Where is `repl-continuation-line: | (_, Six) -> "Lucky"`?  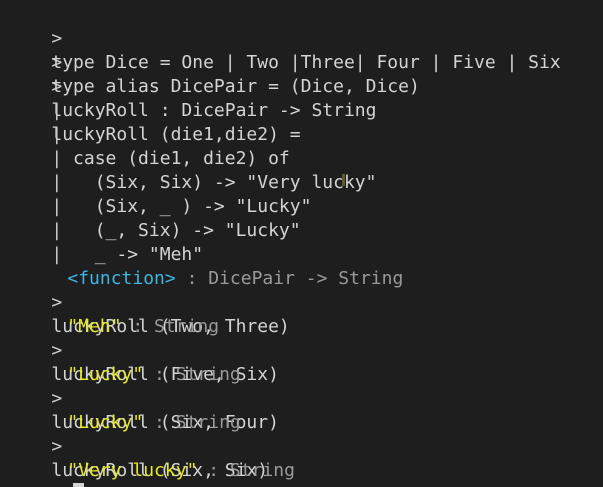
repl-continuation-line: | (_, Six) -> "Lucky" is located at coordinates (154, 206).